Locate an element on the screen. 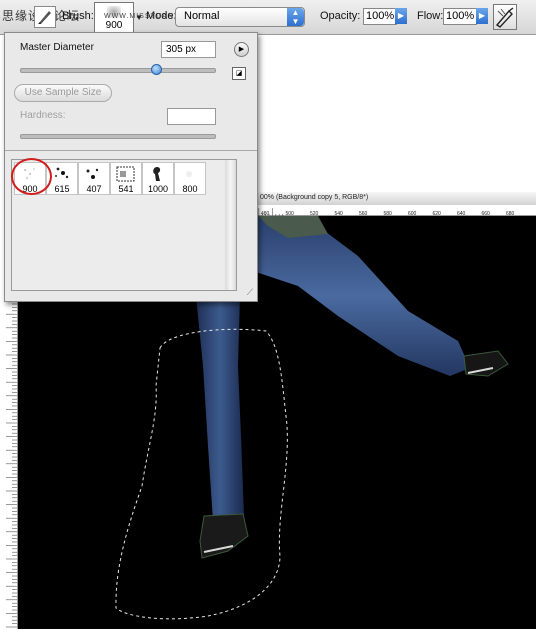  jeans-lower-leg is located at coordinates (220, 408).